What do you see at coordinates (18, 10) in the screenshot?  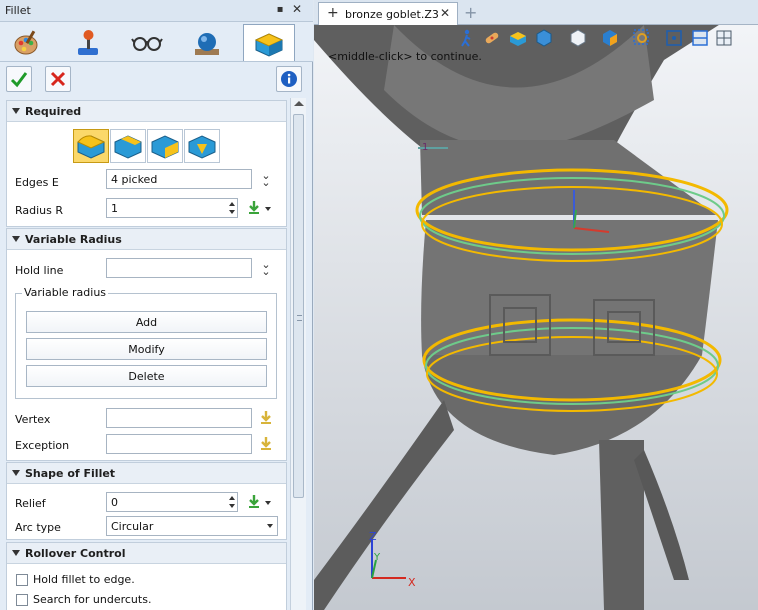 I see `panel-title: Fillet` at bounding box center [18, 10].